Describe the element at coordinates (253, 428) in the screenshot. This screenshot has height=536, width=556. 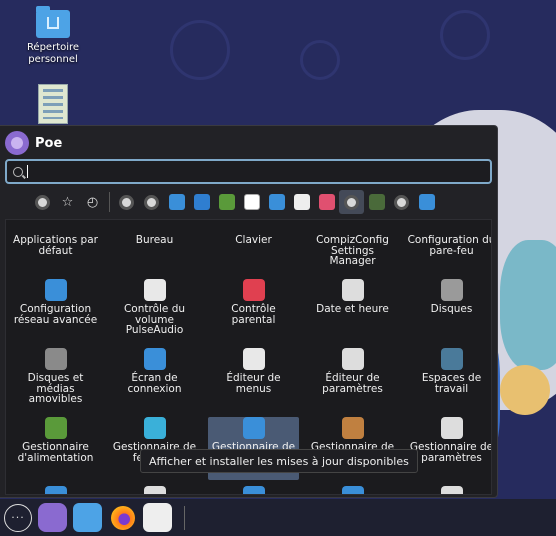
I see `update-manager-icon` at that location.